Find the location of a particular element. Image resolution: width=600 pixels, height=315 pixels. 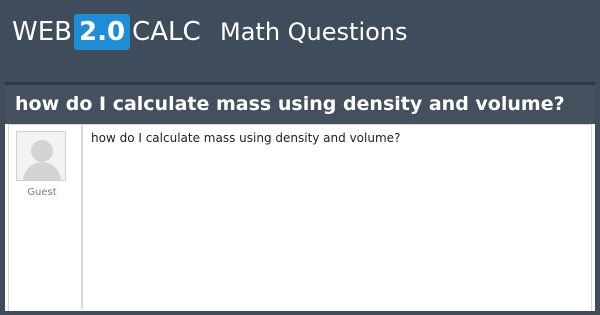

avatar is located at coordinates (41, 156).